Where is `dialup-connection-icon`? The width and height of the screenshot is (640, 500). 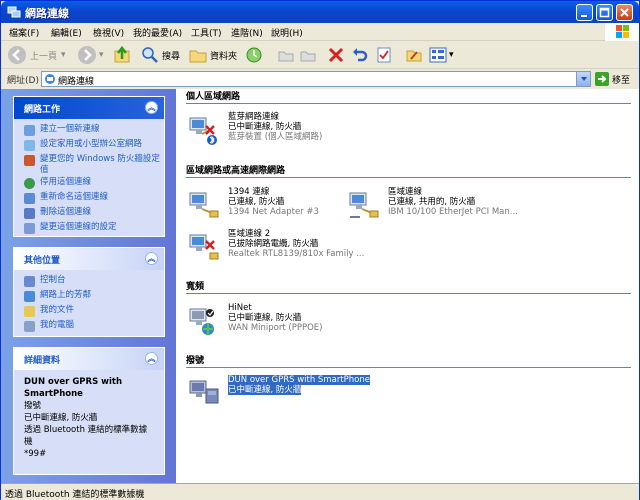
dialup-connection-icon is located at coordinates (204, 392).